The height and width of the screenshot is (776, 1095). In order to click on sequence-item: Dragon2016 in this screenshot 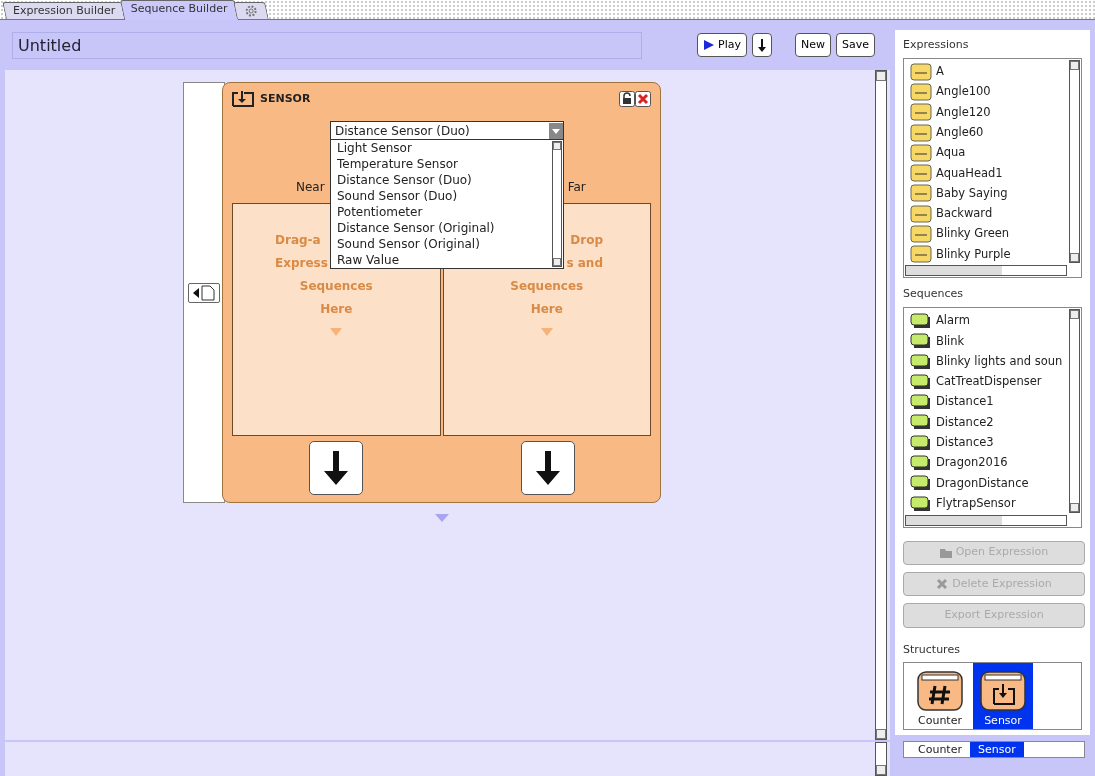, I will do `click(972, 463)`.